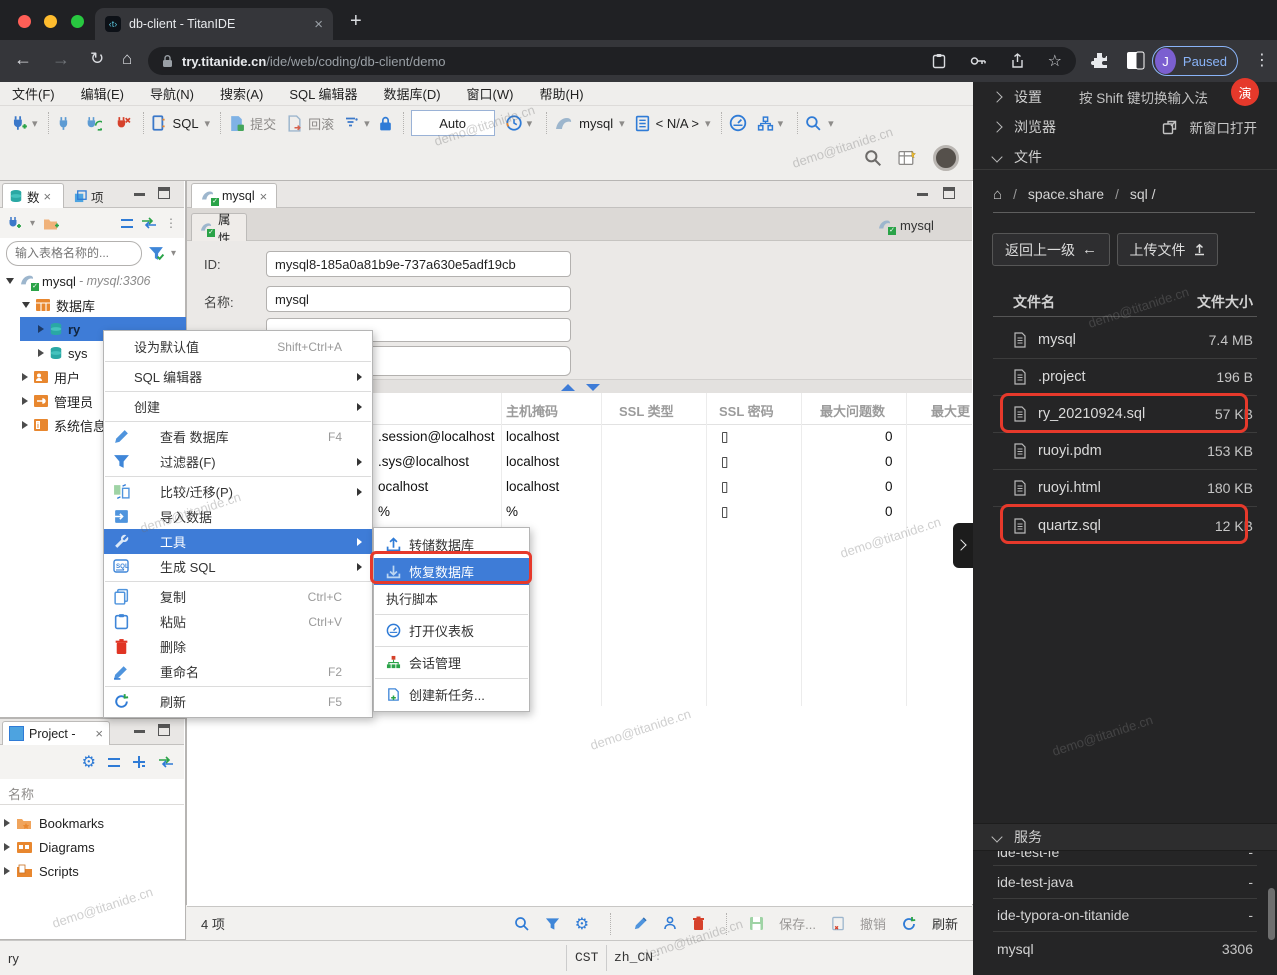  I want to click on services-section-row: 服务, so click(1125, 837).